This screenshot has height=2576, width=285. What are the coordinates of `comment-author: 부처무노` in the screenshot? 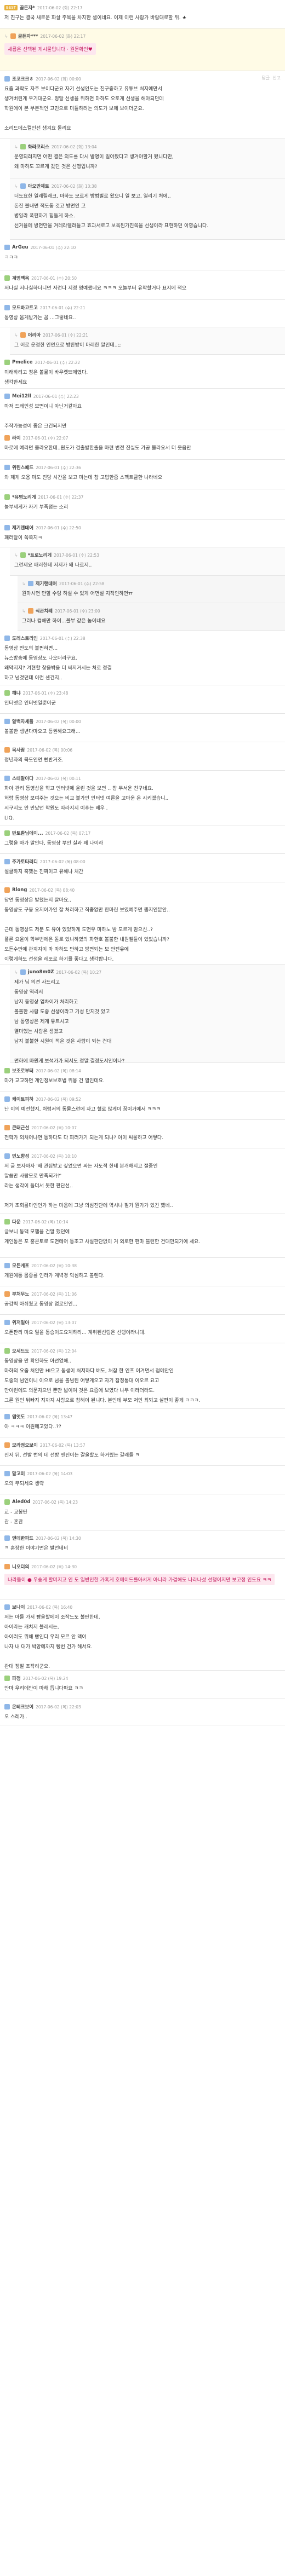 It's located at (20, 1294).